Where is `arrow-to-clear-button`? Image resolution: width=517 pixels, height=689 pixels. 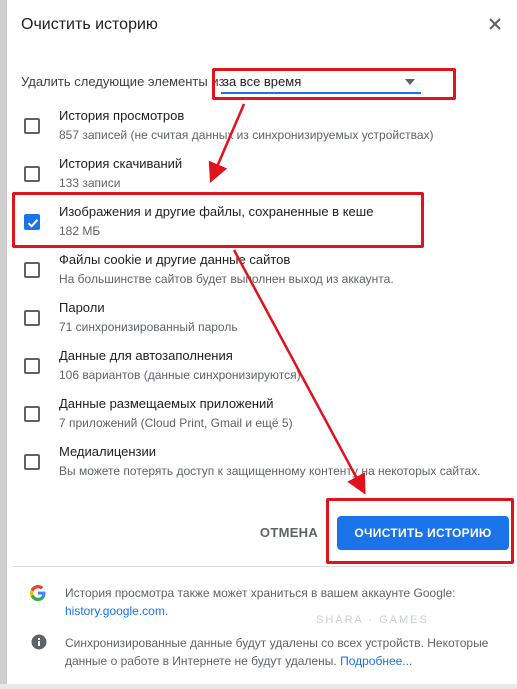
arrow-to-clear-button is located at coordinates (299, 372).